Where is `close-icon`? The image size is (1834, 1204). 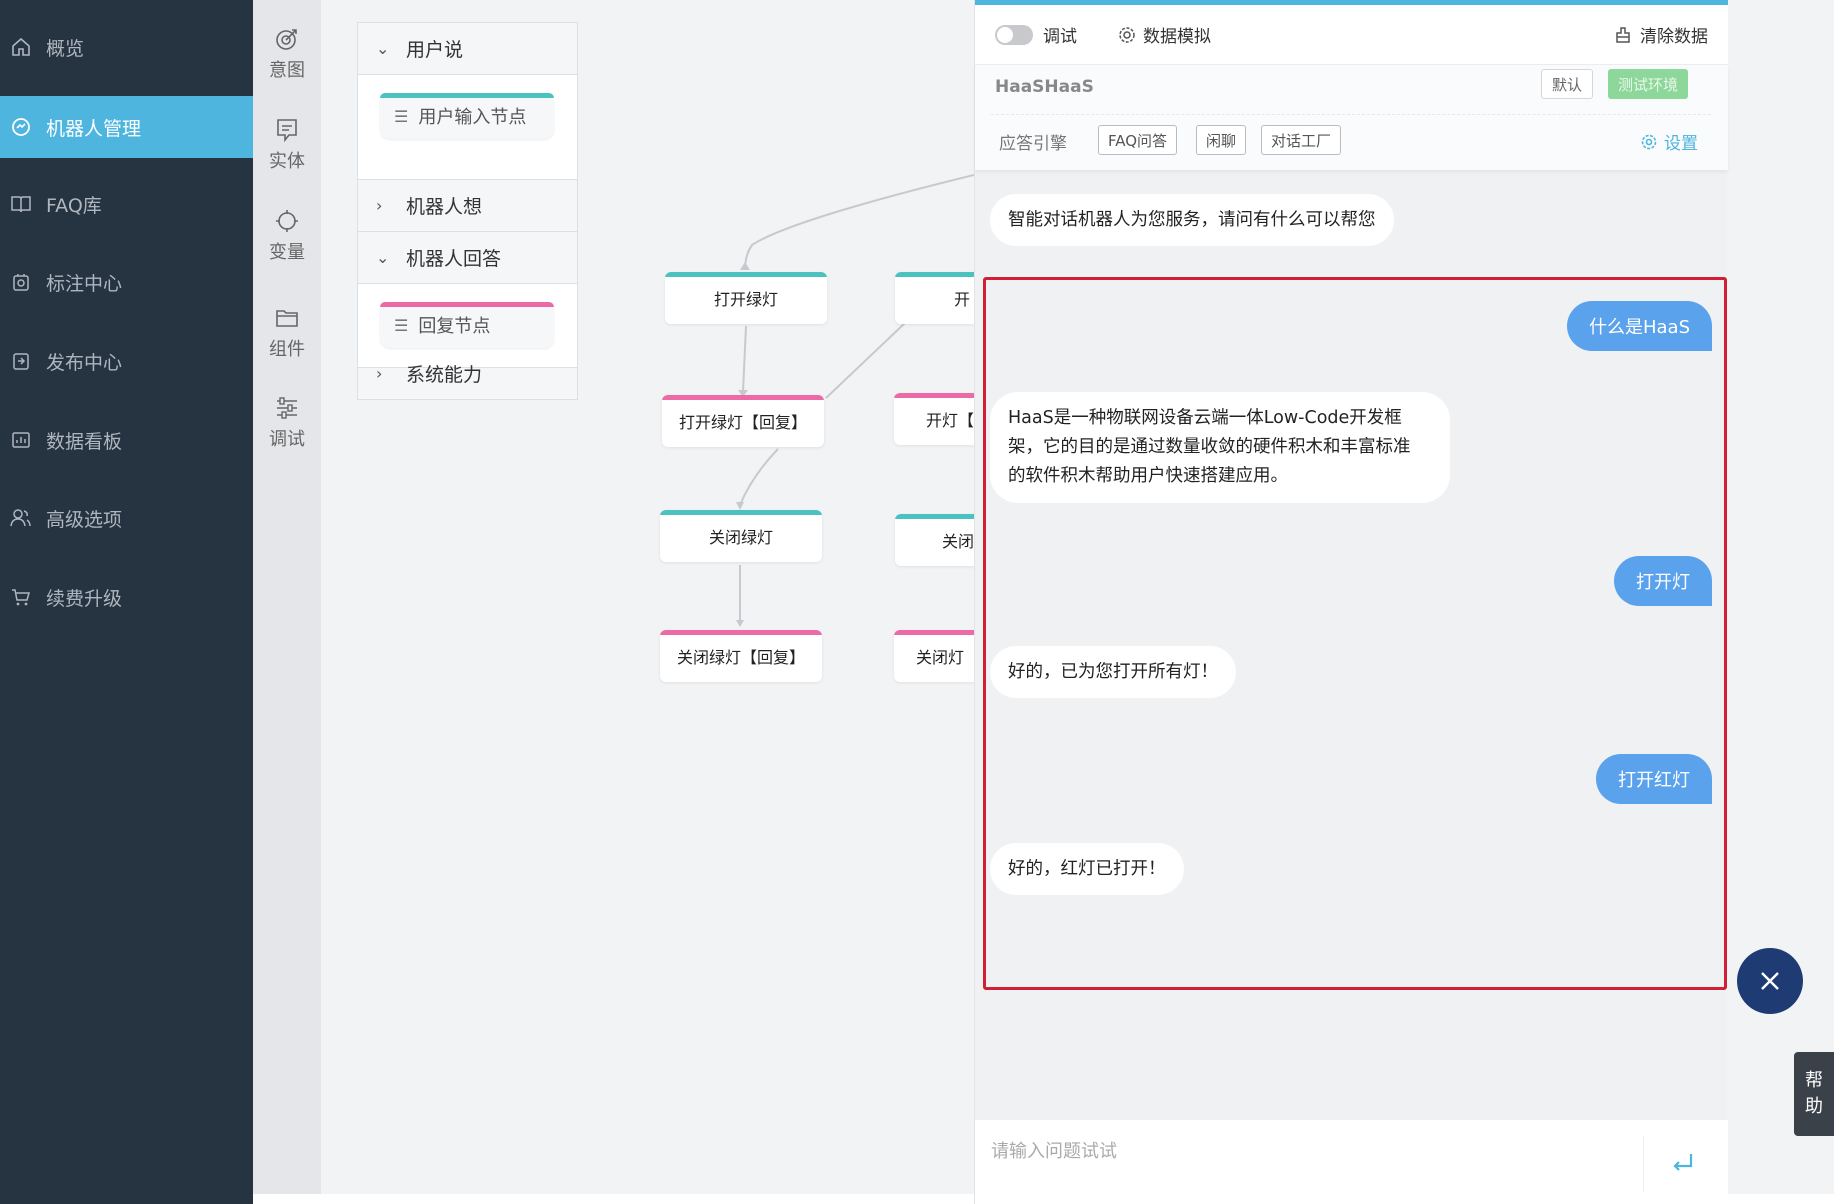
close-icon is located at coordinates (1770, 981).